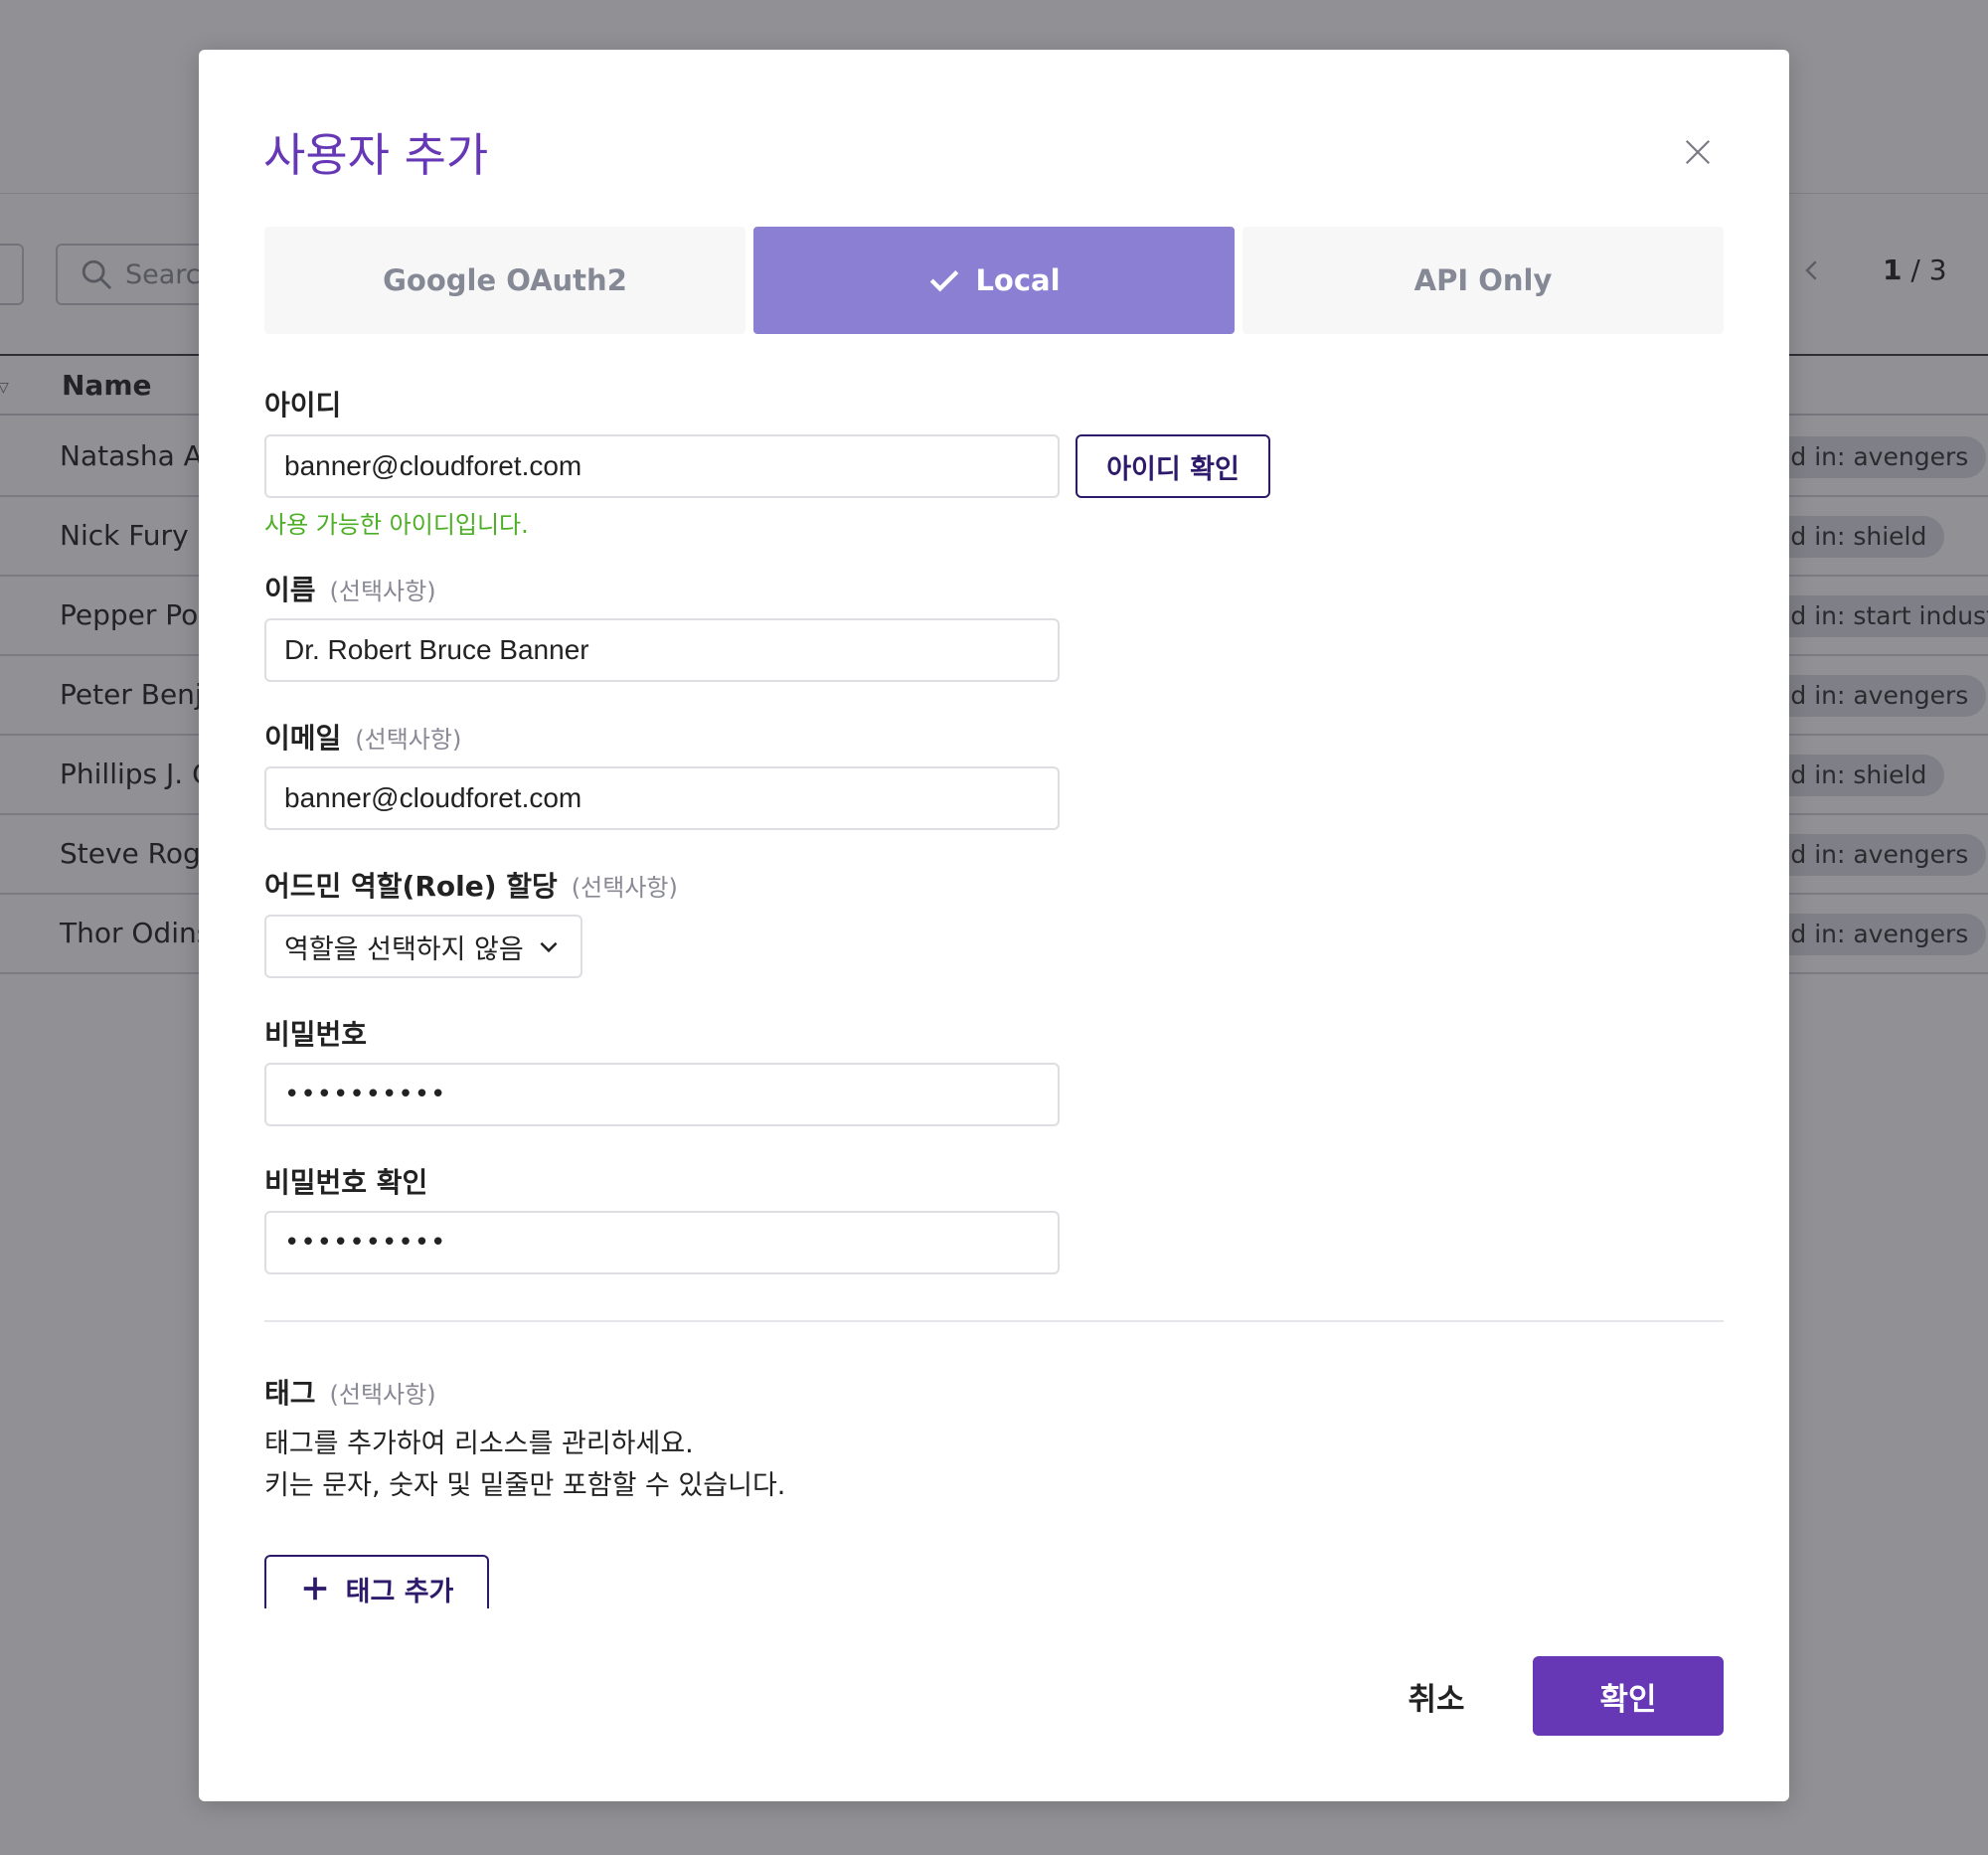  Describe the element at coordinates (662, 466) in the screenshot. I see `id-input` at that location.